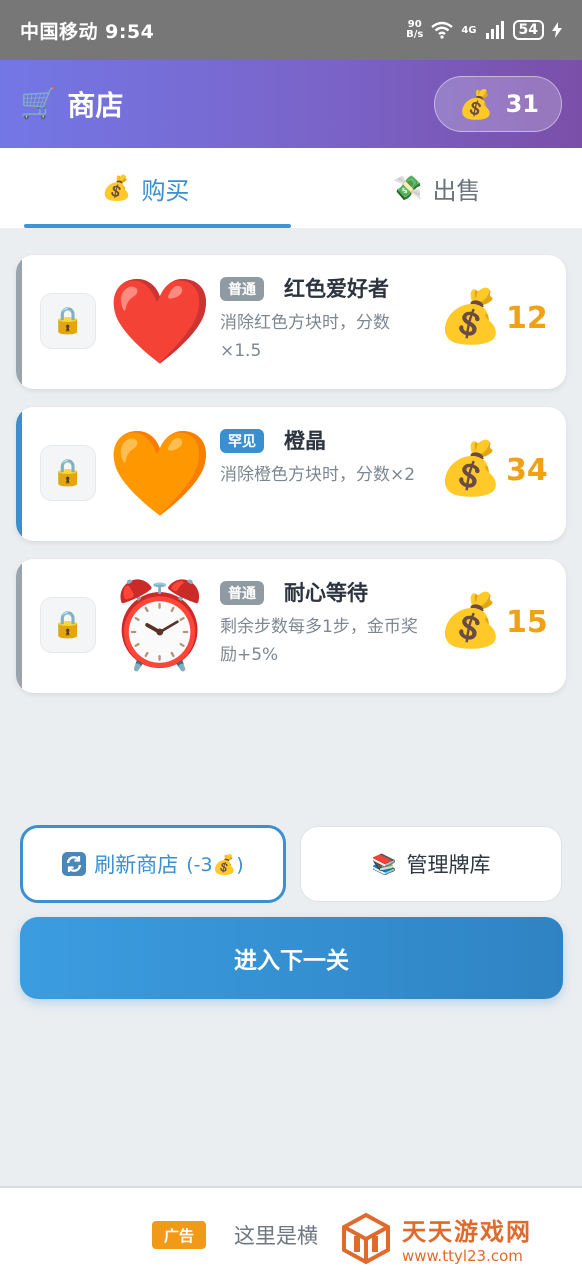 Image resolution: width=582 pixels, height=1280 pixels. I want to click on money-with-wings-icon: 💸, so click(407, 188).